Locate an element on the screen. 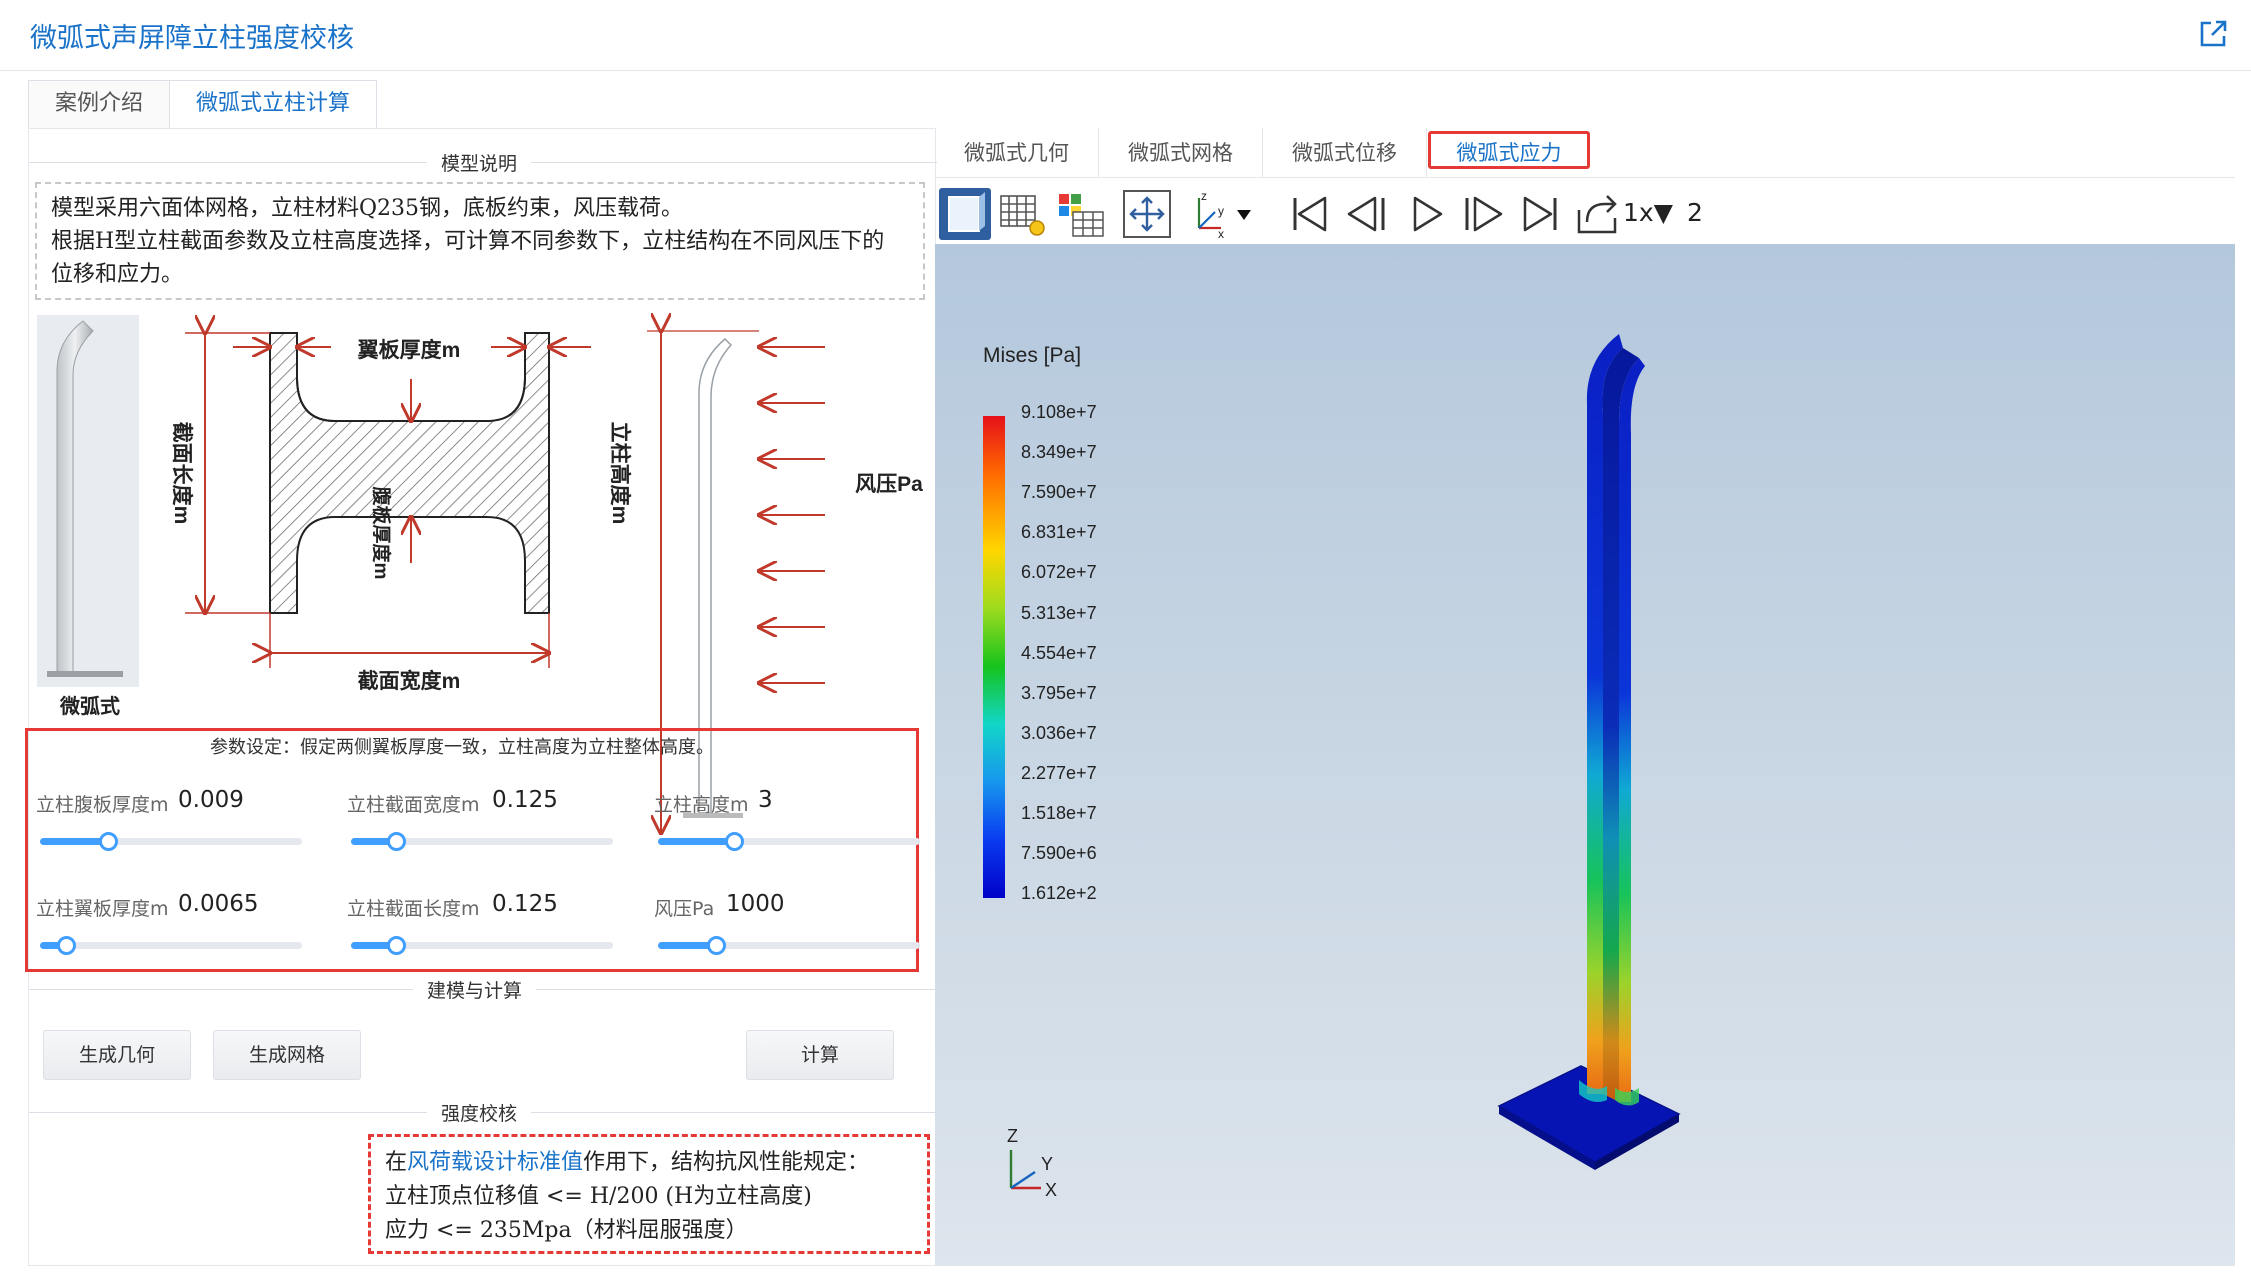 Image resolution: width=2251 pixels, height=1283 pixels. legend-label: 7.590e+7 is located at coordinates (1059, 492).